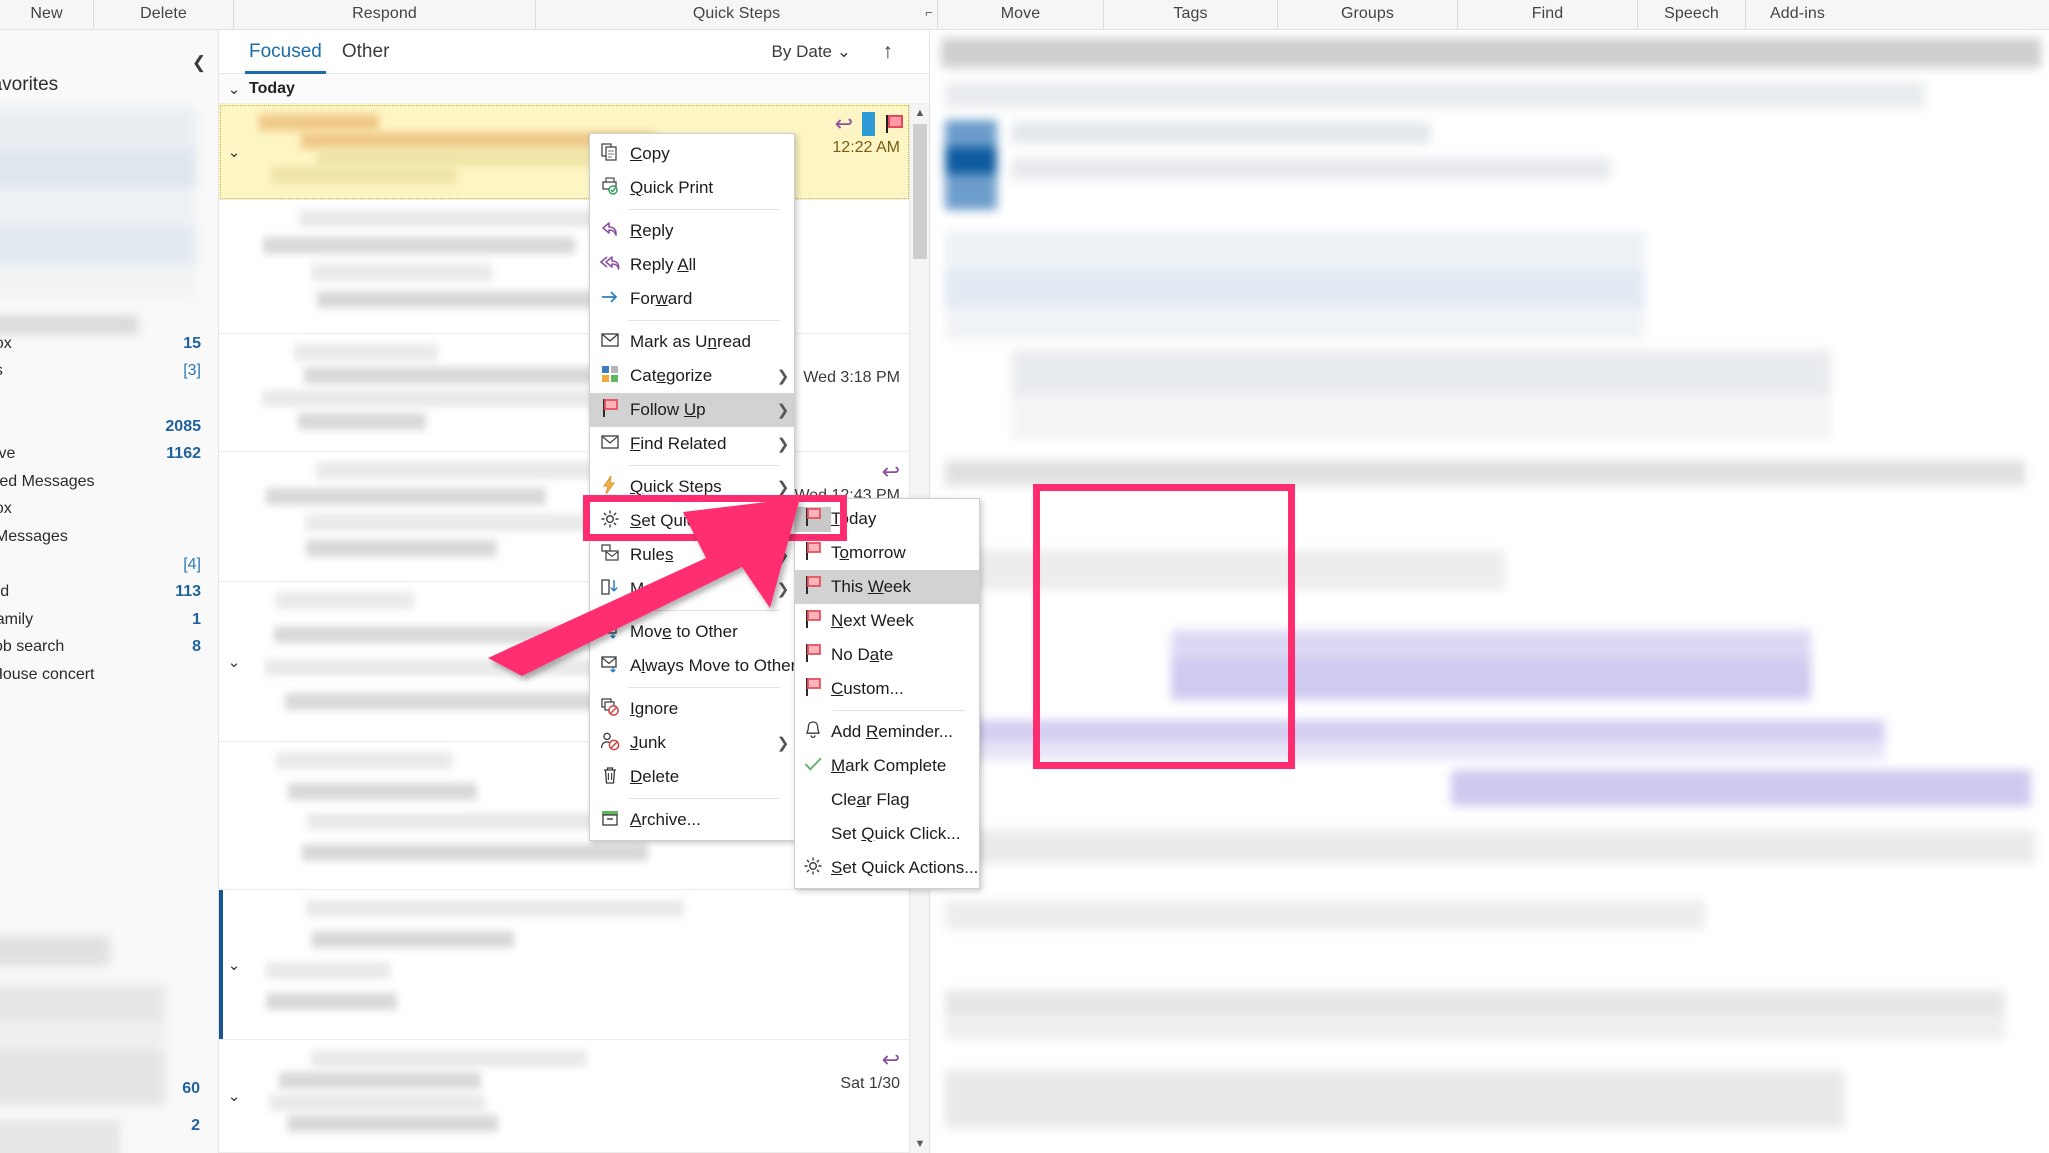  Describe the element at coordinates (366, 52) in the screenshot. I see `tab-other: Other` at that location.